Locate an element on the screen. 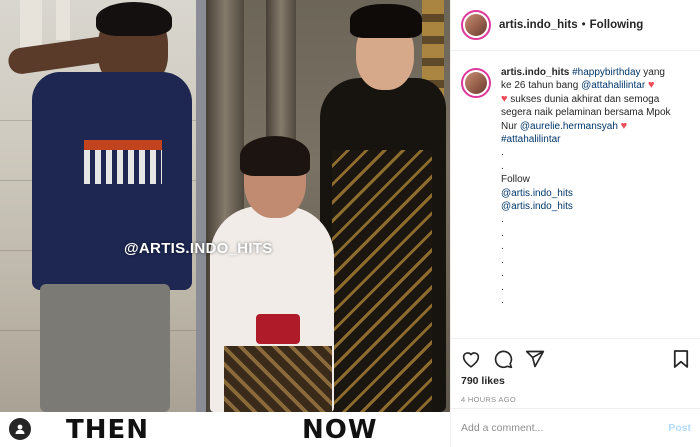  hashtag-link: #attahalilintar is located at coordinates (530, 139).